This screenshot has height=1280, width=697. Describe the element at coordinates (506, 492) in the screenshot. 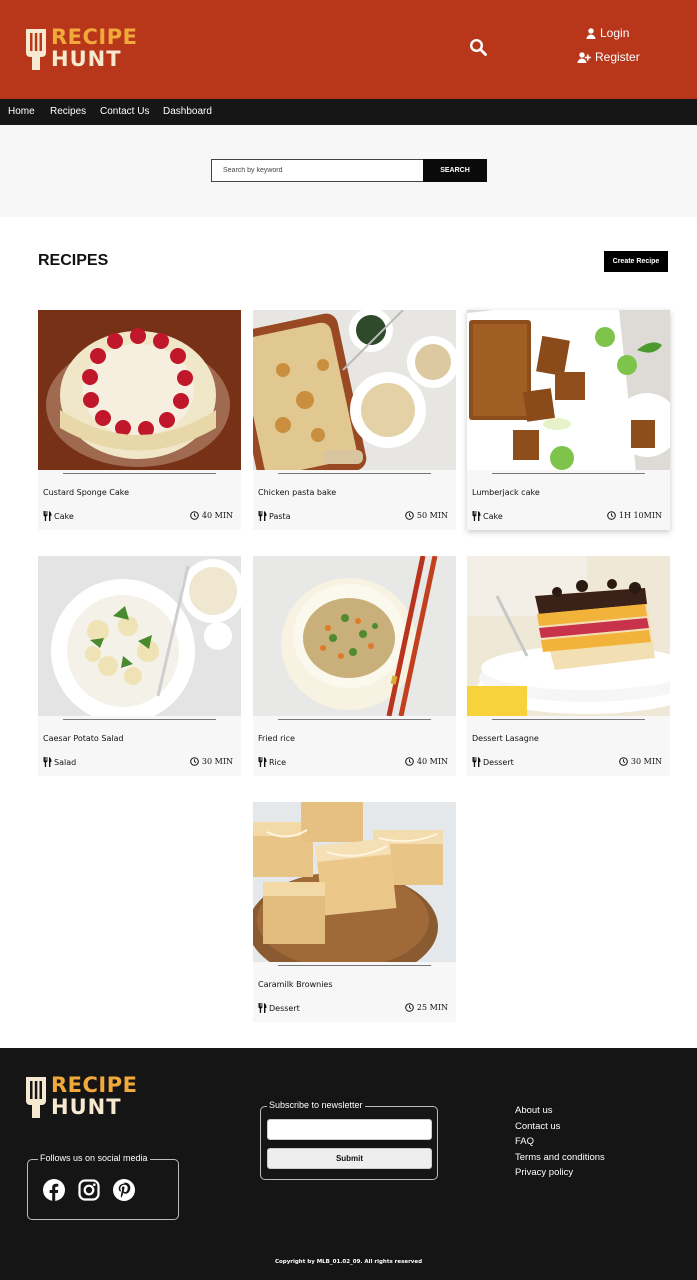

I see `recipe-name: Lumberjack cake` at that location.